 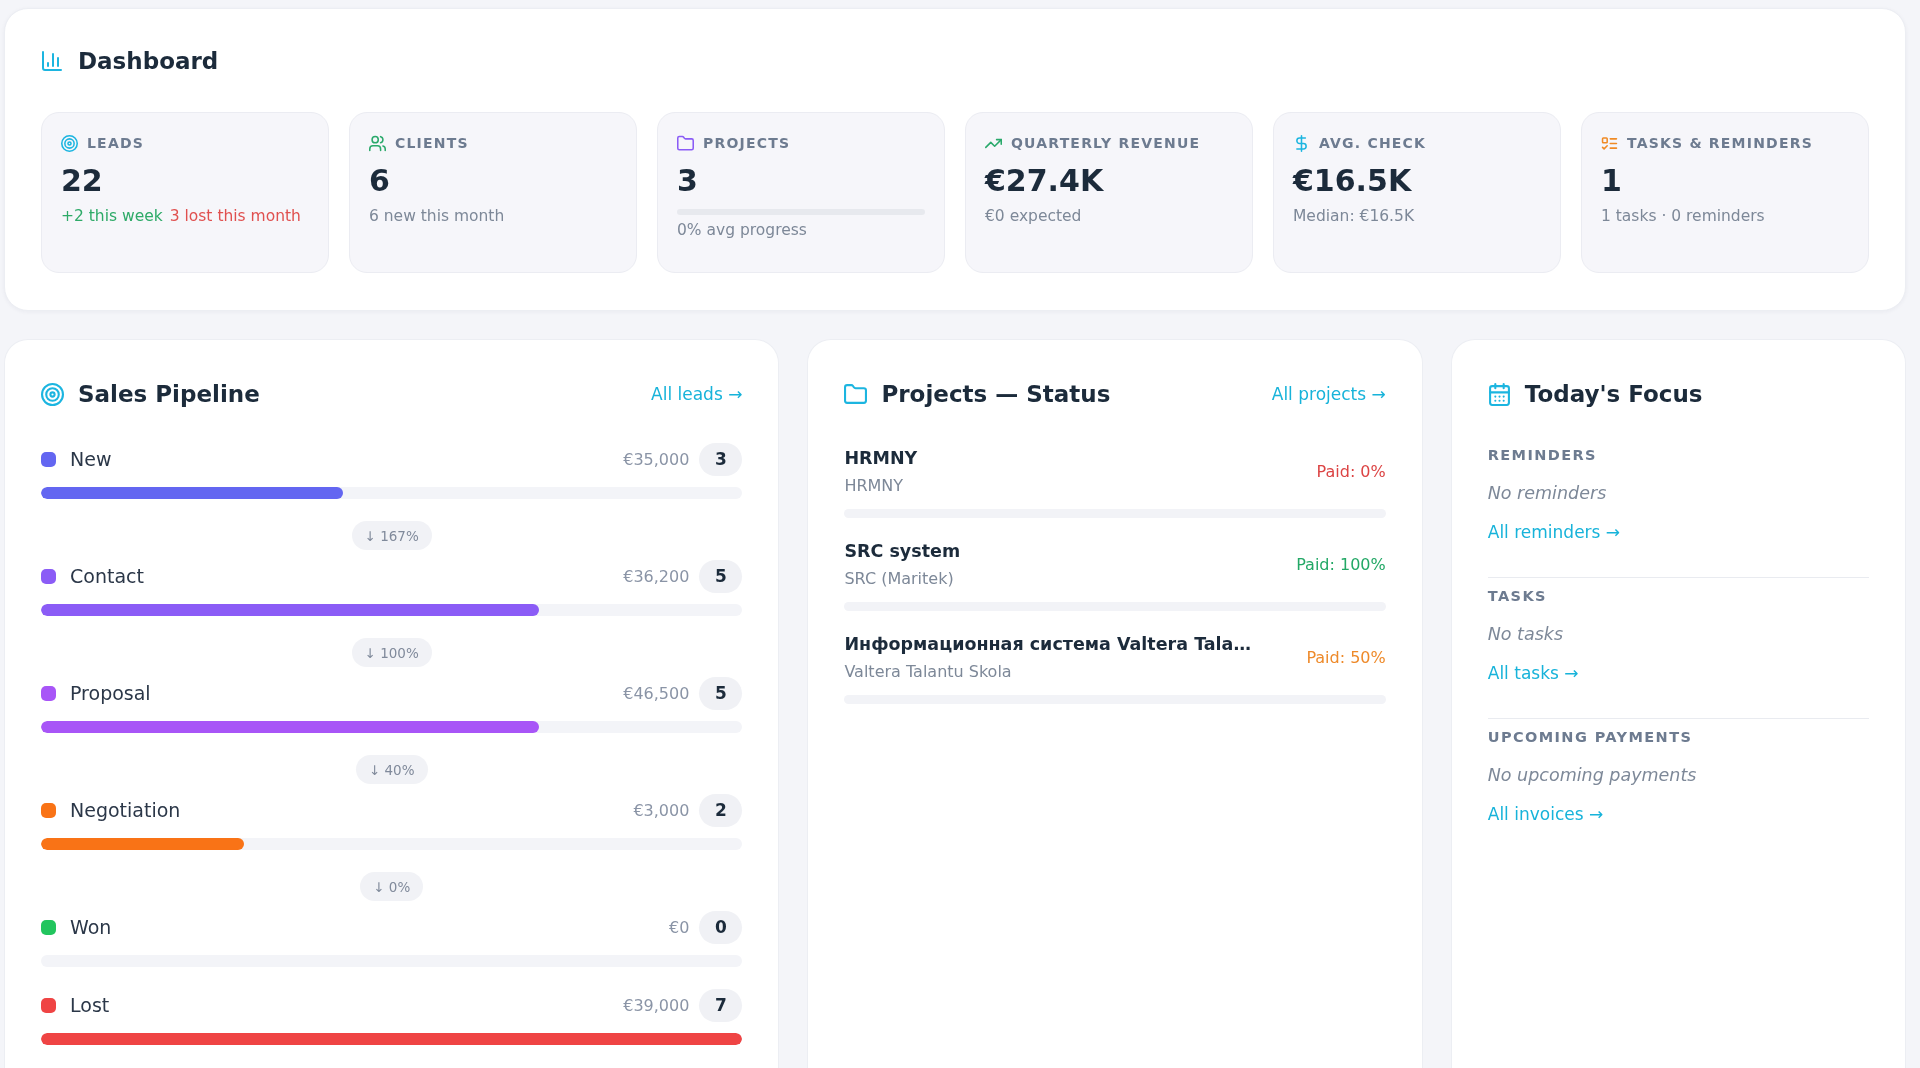 What do you see at coordinates (437, 216) in the screenshot?
I see `kpi-note: 6 new this month` at bounding box center [437, 216].